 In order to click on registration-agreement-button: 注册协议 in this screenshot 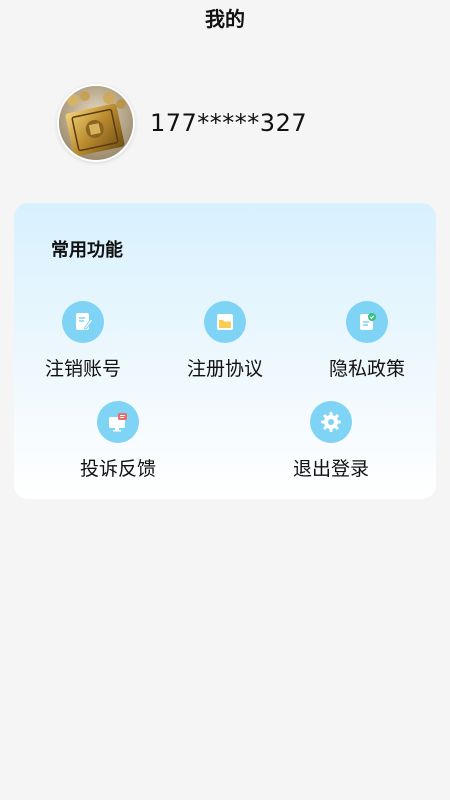, I will do `click(225, 341)`.